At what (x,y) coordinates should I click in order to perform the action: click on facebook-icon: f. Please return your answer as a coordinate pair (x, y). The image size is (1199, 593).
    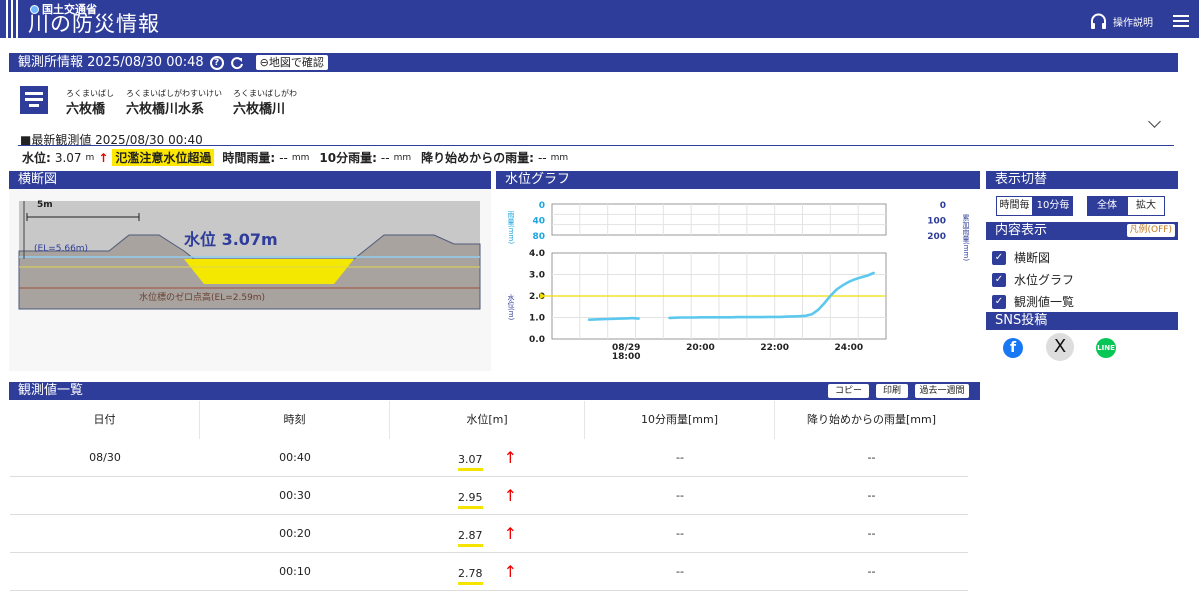
    Looking at the image, I should click on (1013, 348).